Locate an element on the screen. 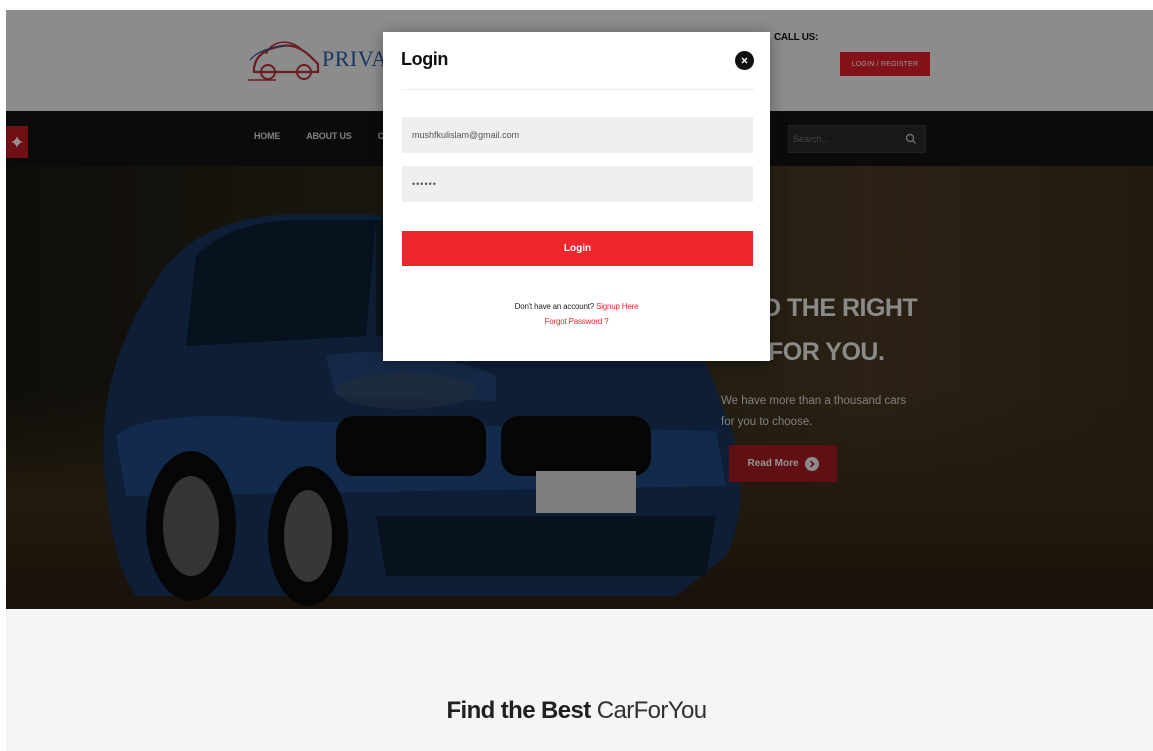 This screenshot has width=1153, height=751. close-icon is located at coordinates (744, 60).